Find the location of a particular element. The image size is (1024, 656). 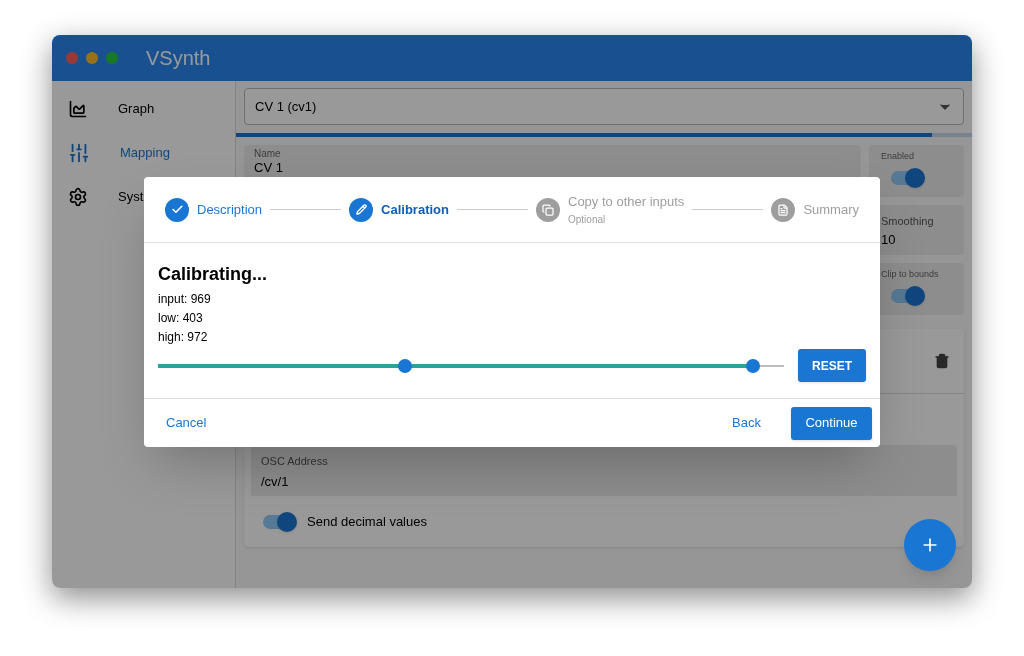

sidebar-item: Graph is located at coordinates (143, 109).